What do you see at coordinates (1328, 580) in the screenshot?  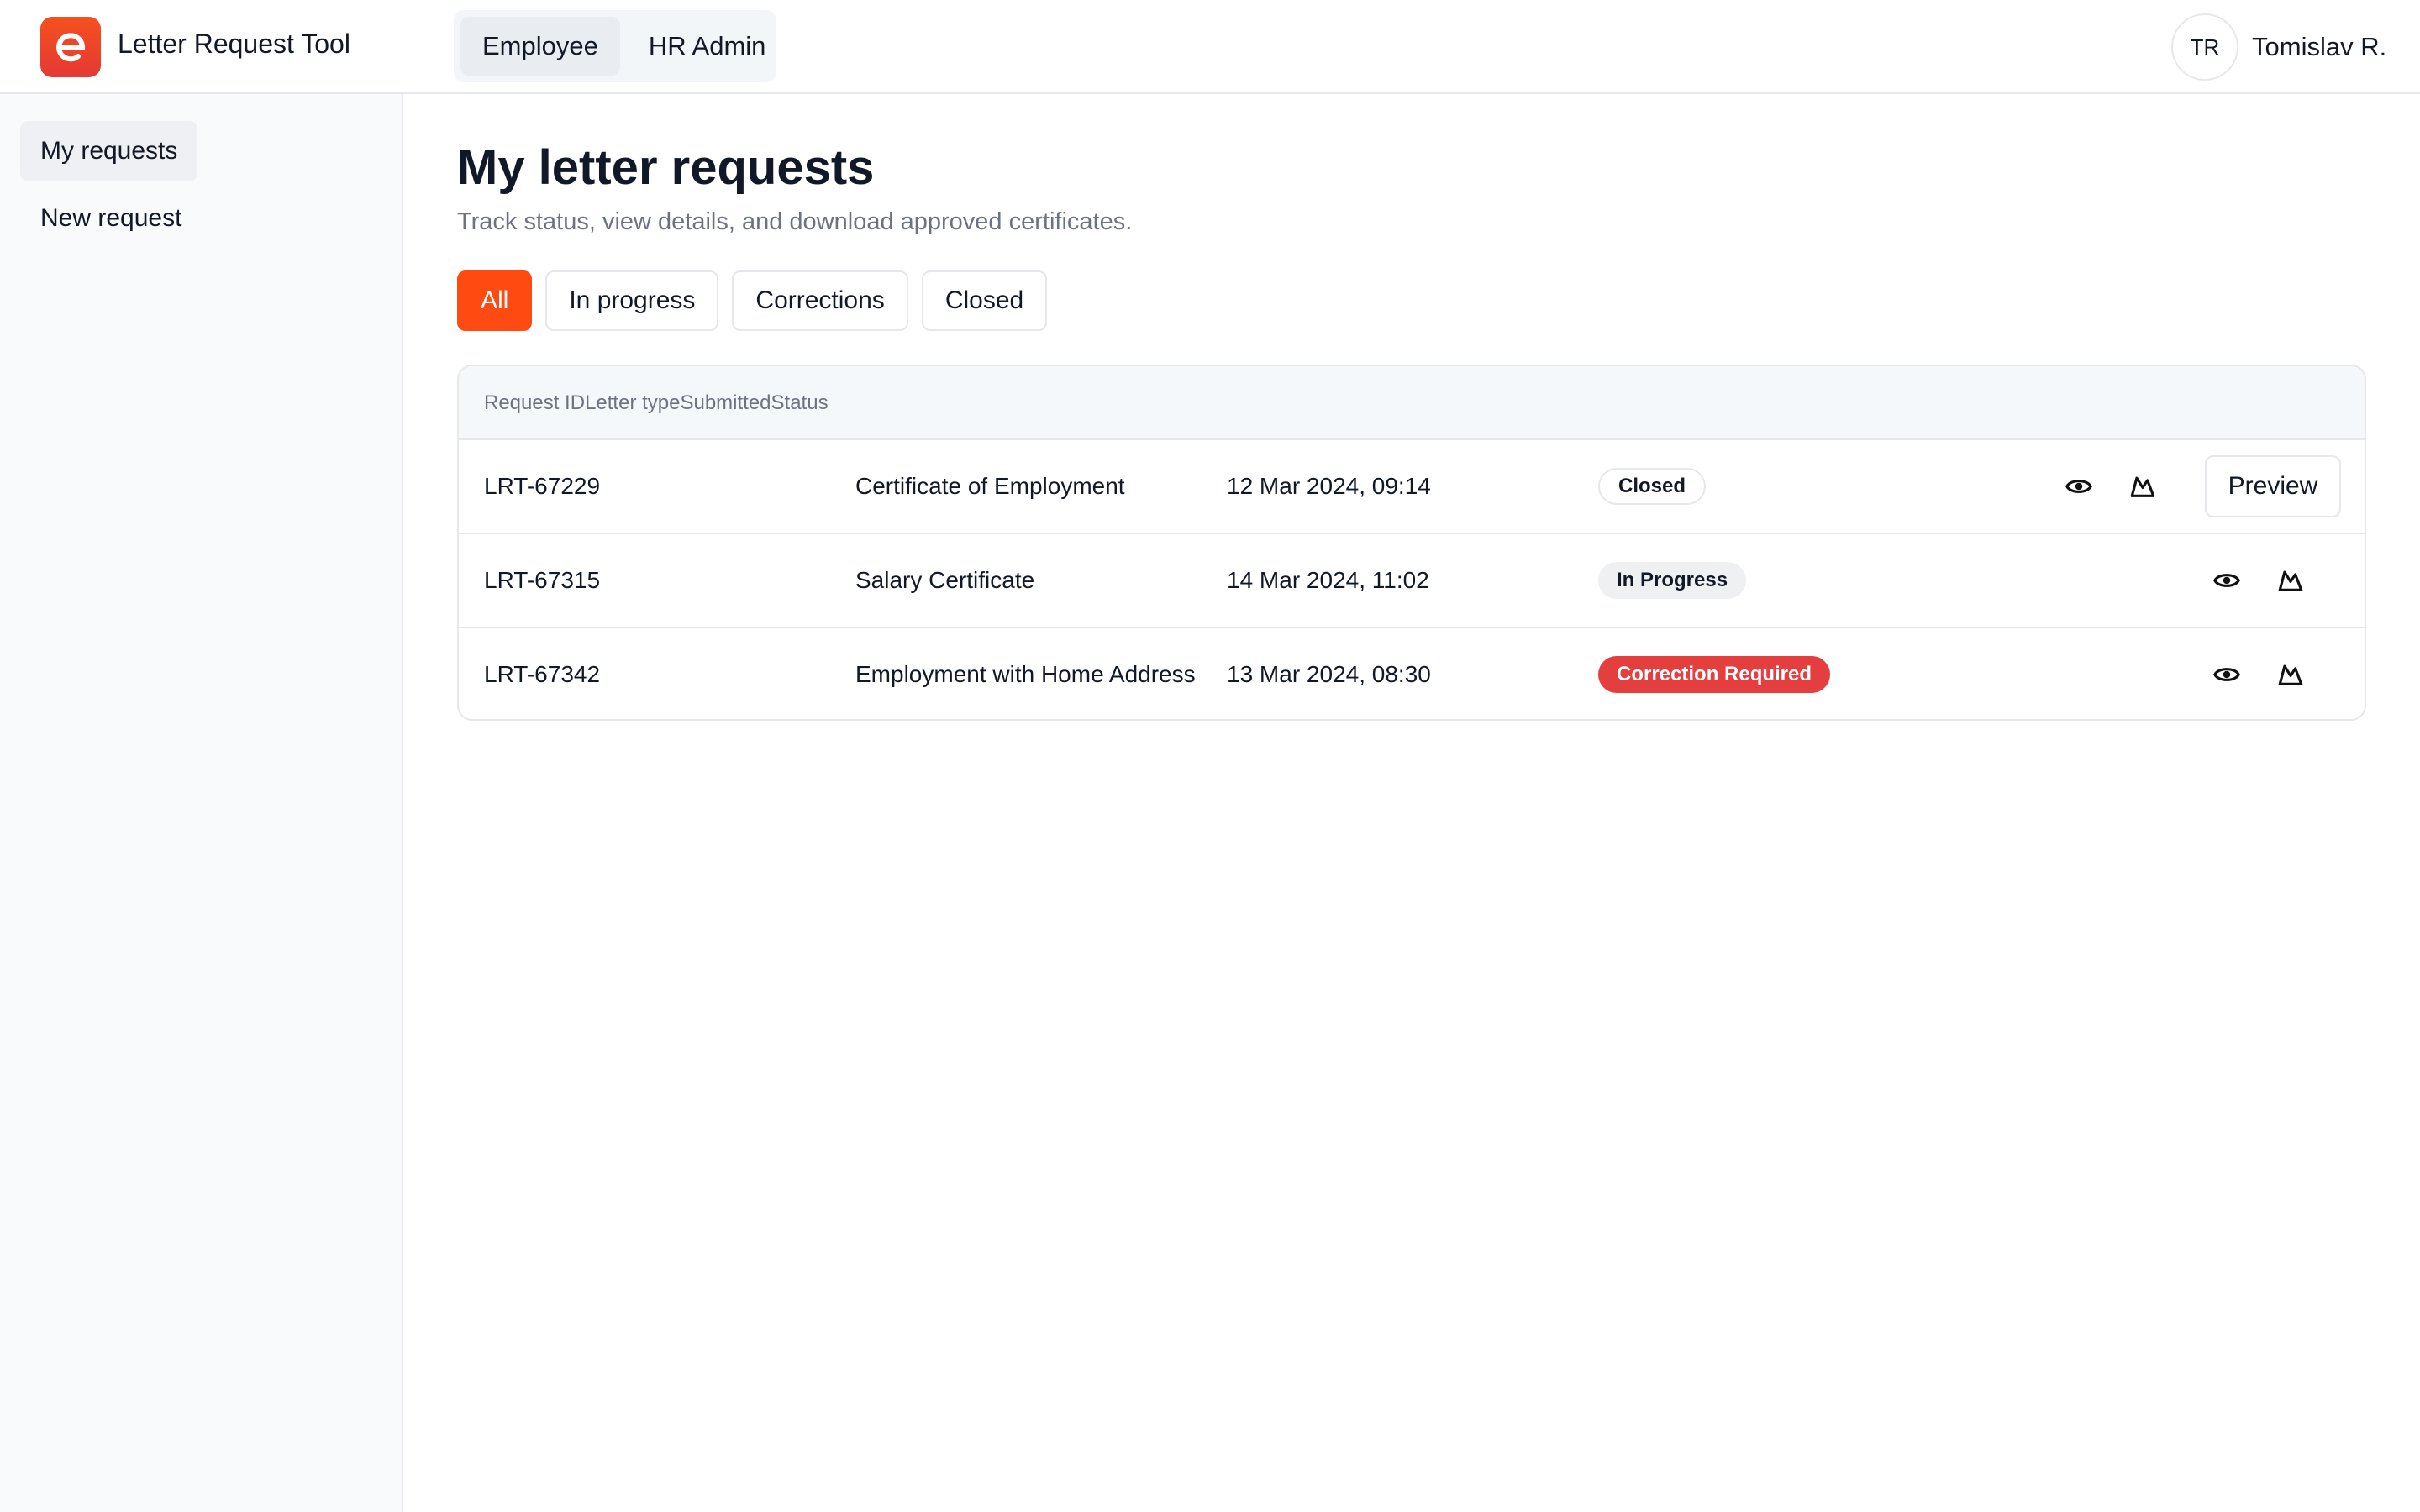 I see `submitted-date: 14 Mar 2024, 11:02` at bounding box center [1328, 580].